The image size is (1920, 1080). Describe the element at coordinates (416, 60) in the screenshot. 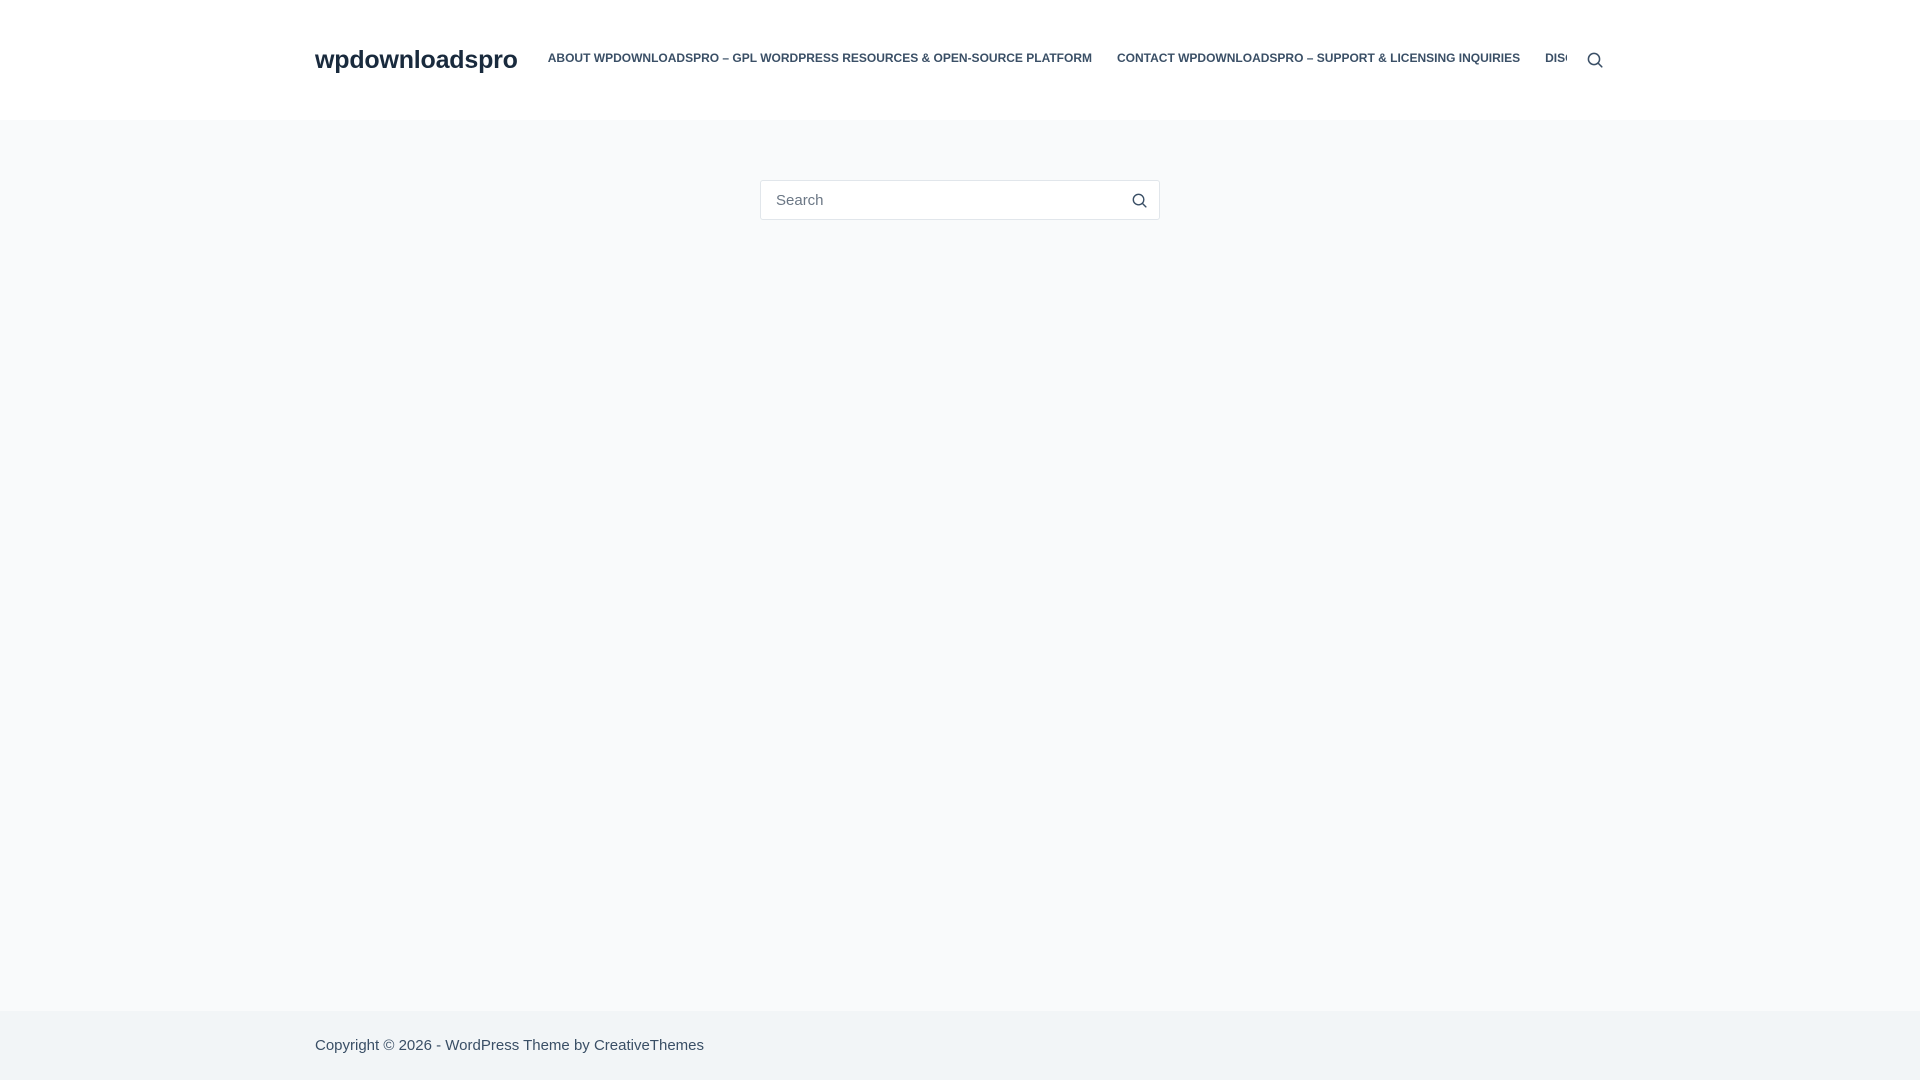

I see `site-title-link: wpdownloadspro` at that location.